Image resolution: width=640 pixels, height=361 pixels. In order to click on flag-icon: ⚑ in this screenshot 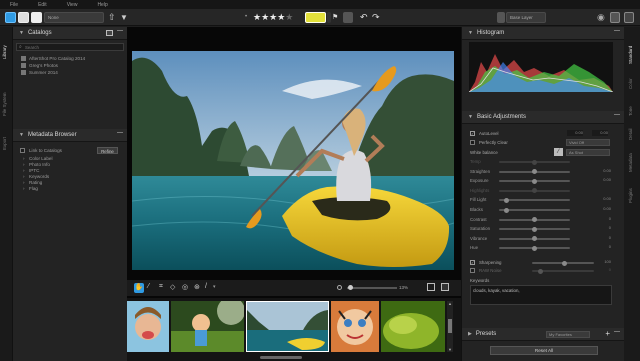, I will do `click(335, 17)`.